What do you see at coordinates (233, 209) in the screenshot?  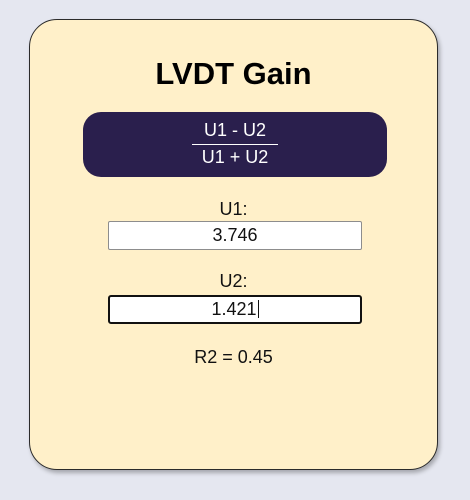 I see `u1-label: U1:` at bounding box center [233, 209].